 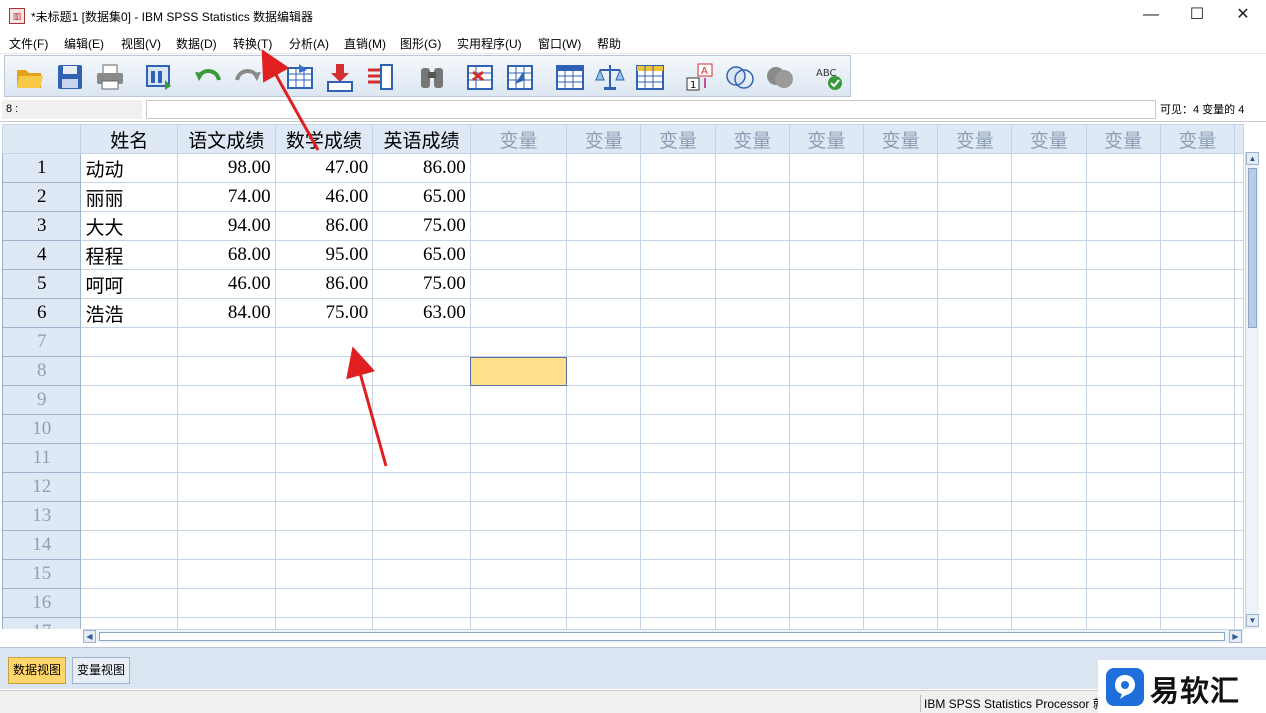 What do you see at coordinates (700, 77) in the screenshot?
I see `value-labels-icon: A1` at bounding box center [700, 77].